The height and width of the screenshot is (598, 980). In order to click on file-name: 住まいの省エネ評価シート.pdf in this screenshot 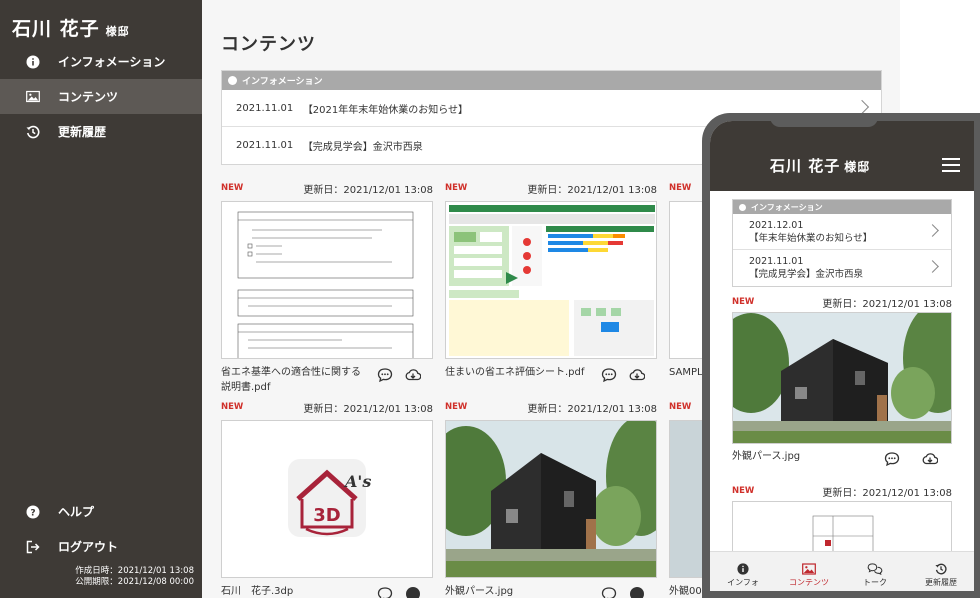, I will do `click(515, 372)`.